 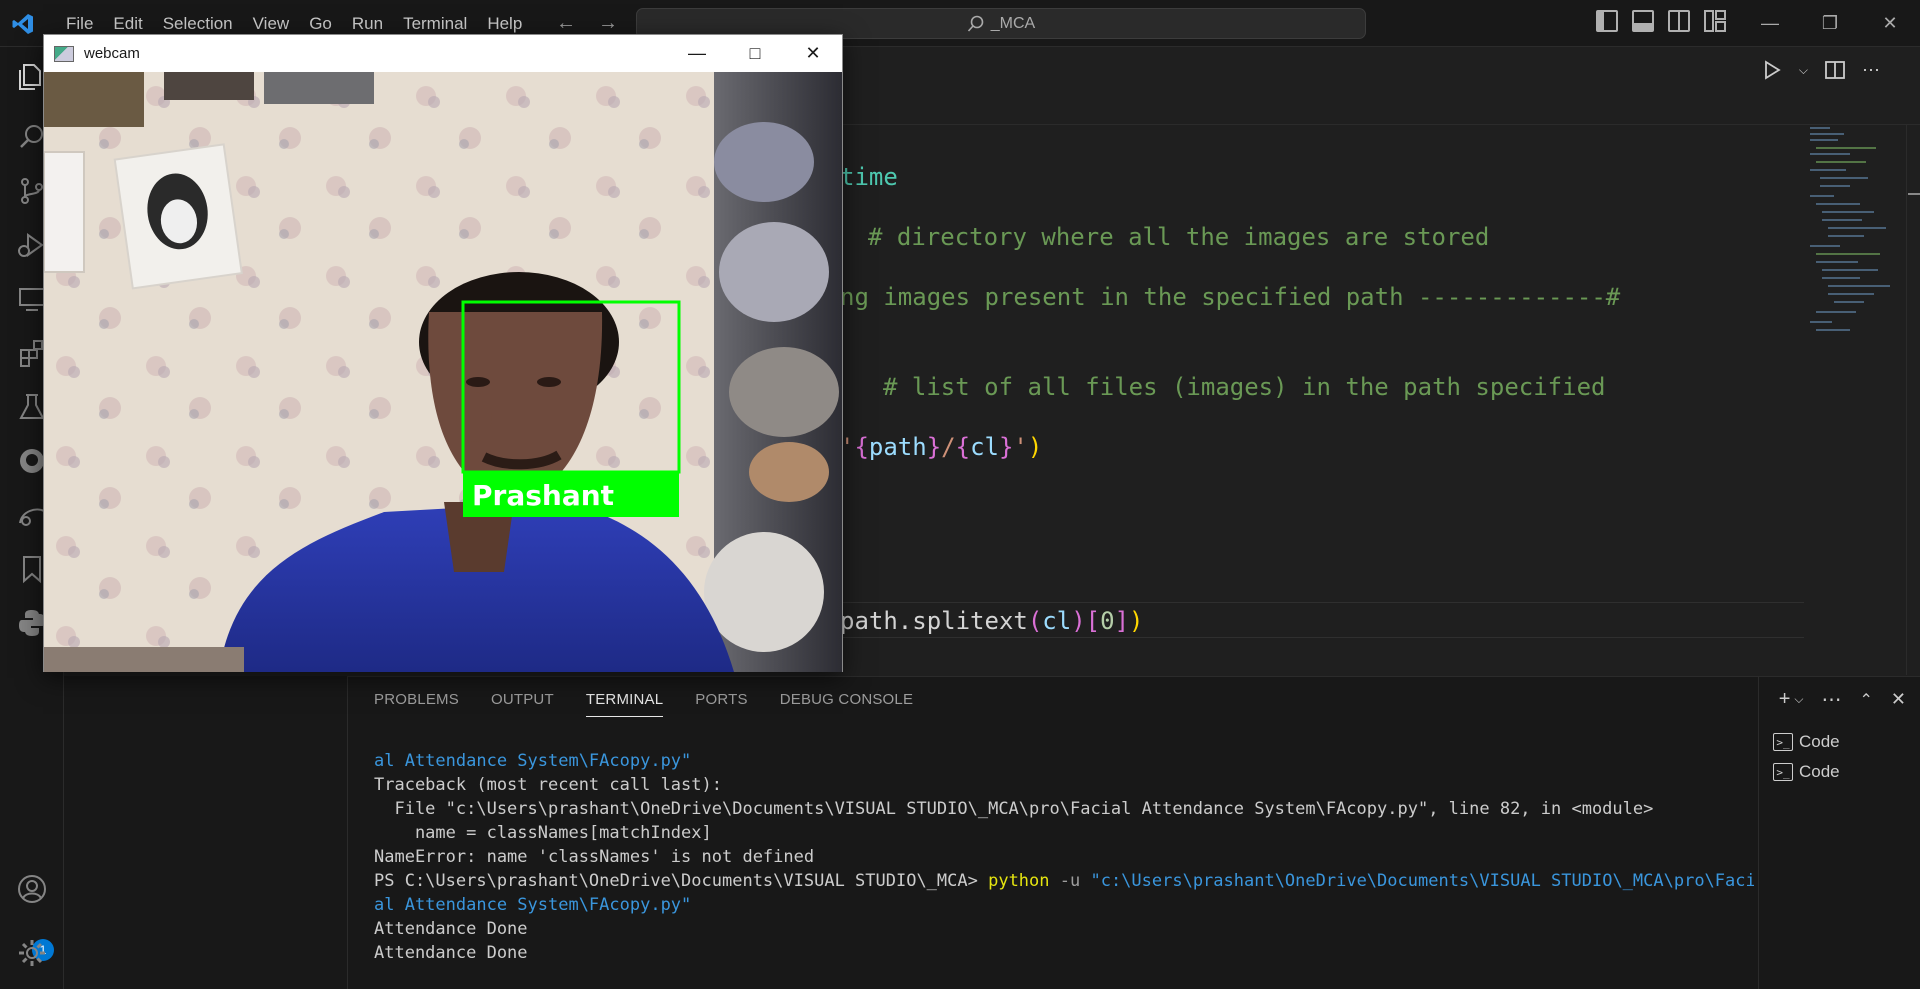 What do you see at coordinates (1643, 21) in the screenshot?
I see `toggle-panel-icon` at bounding box center [1643, 21].